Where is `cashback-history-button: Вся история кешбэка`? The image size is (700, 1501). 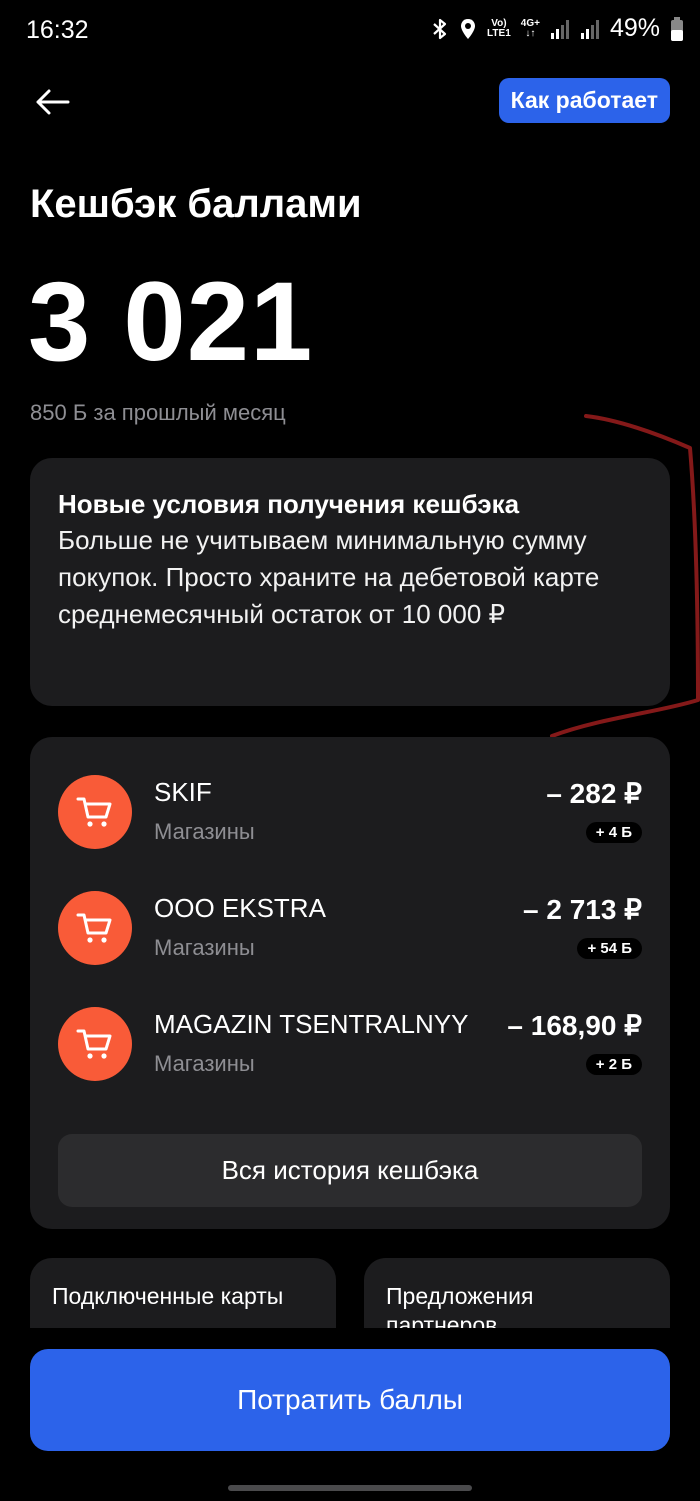 cashback-history-button: Вся история кешбэка is located at coordinates (350, 1170).